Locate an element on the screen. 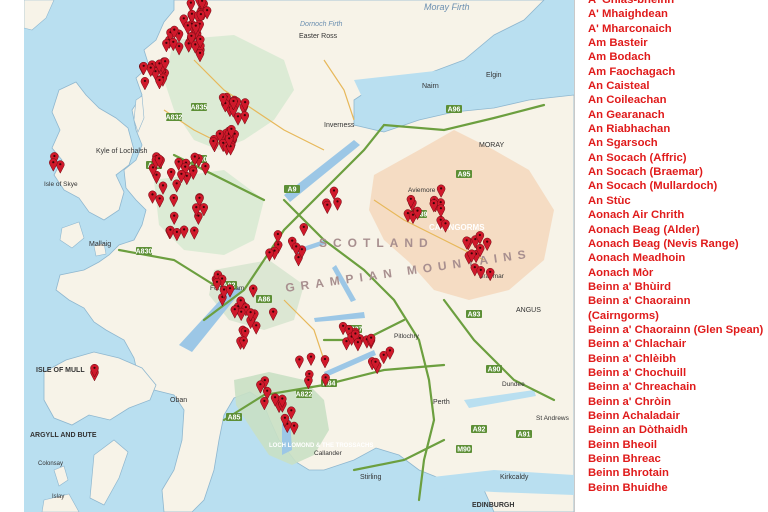 Image resolution: width=768 pixels, height=512 pixels. munro-link: Beinn Bheoil is located at coordinates (674, 445).